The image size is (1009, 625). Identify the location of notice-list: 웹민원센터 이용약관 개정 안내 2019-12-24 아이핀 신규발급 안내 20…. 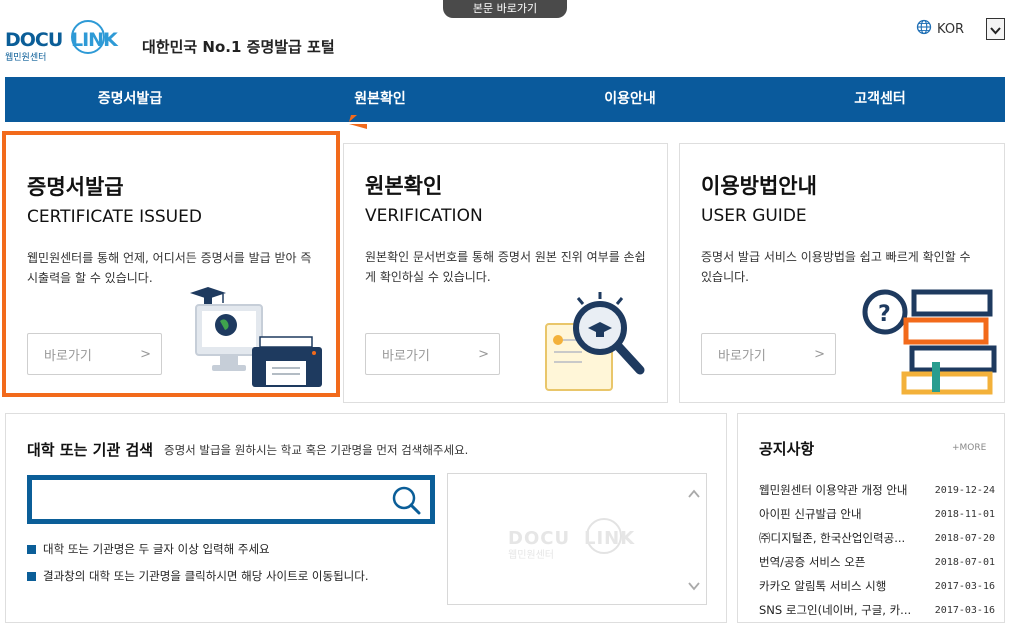
(877, 550).